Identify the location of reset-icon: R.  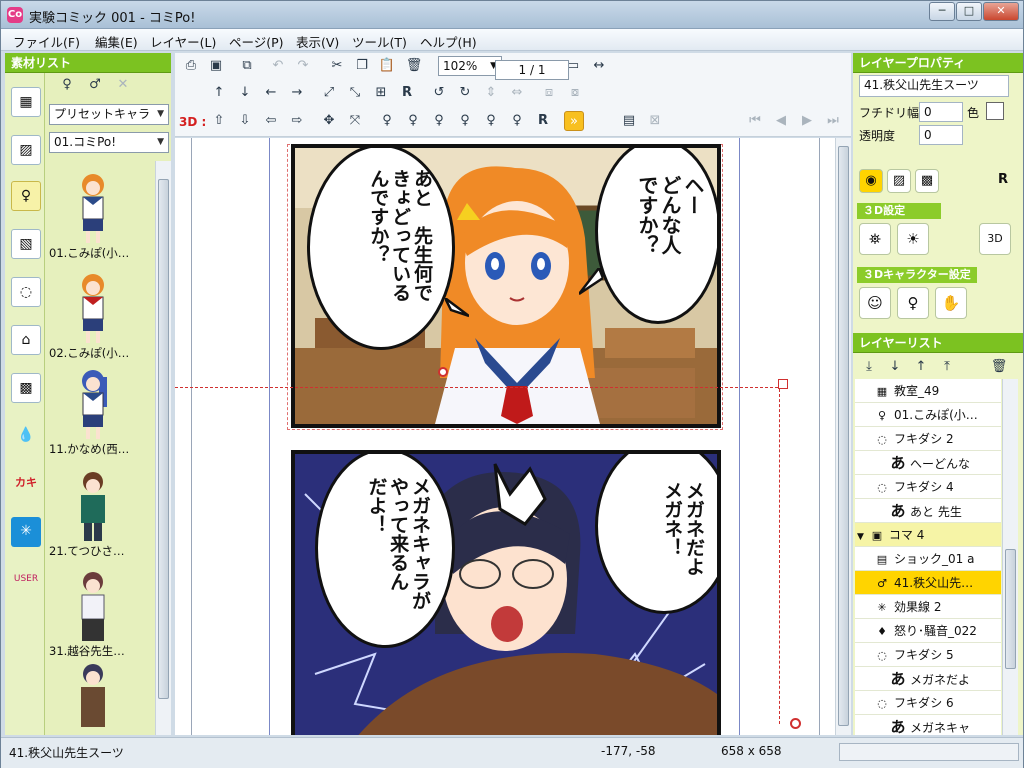
(407, 93).